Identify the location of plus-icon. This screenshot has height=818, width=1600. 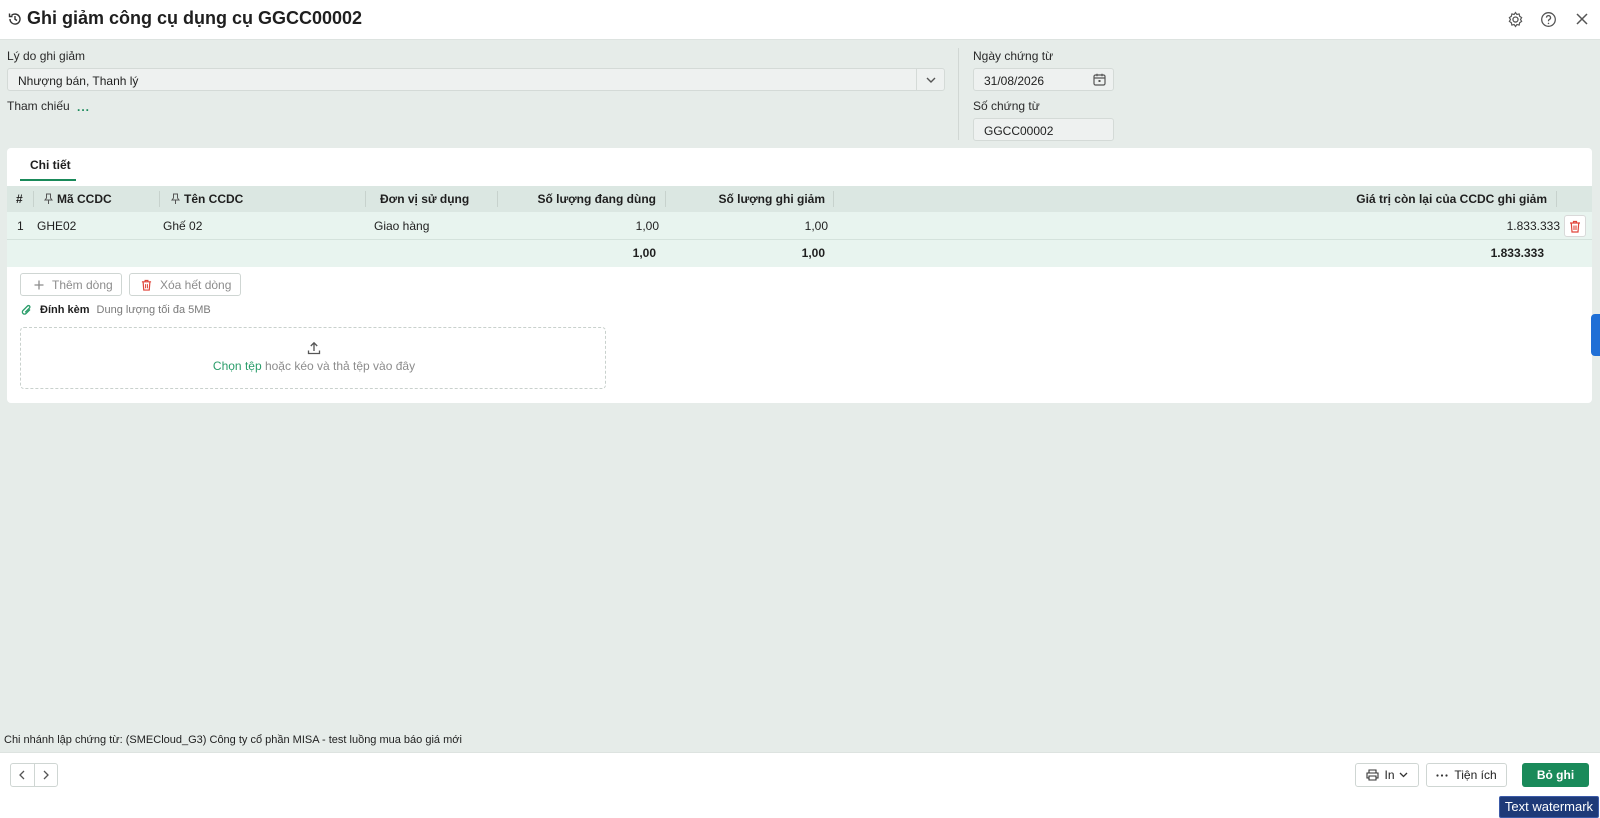
(39, 284).